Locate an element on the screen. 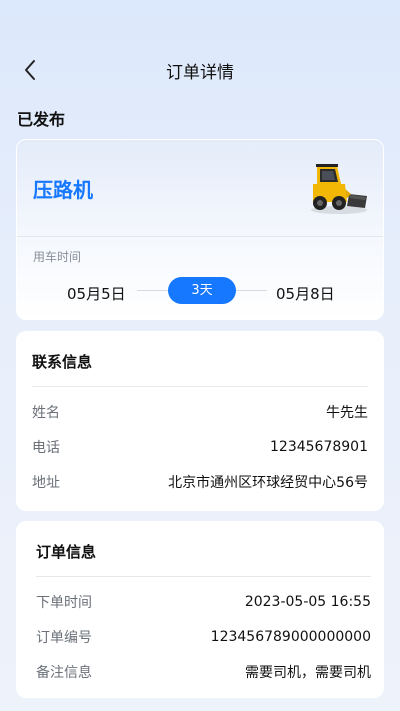  order-status: 已发布 is located at coordinates (41, 119).